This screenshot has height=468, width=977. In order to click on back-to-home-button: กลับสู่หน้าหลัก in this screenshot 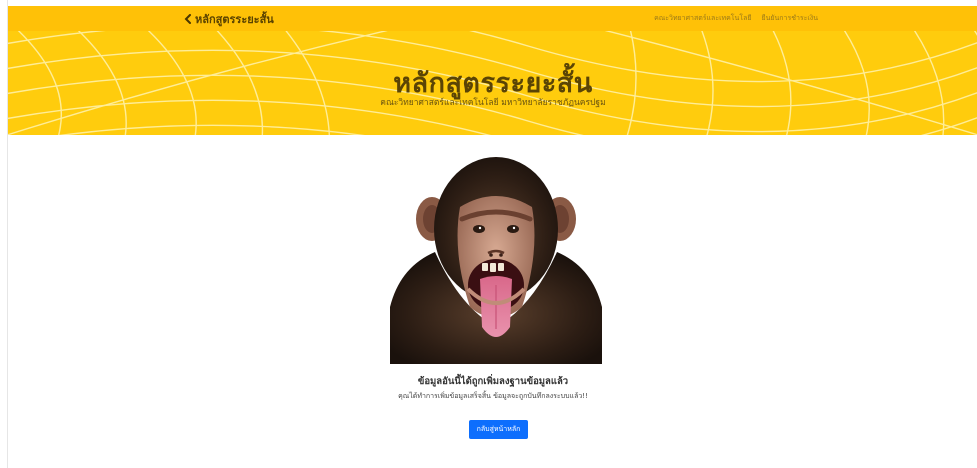, I will do `click(498, 429)`.